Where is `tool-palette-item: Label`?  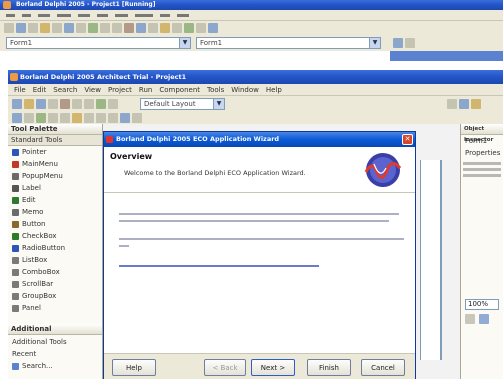
tool-palette-item: Label is located at coordinates (55, 188).